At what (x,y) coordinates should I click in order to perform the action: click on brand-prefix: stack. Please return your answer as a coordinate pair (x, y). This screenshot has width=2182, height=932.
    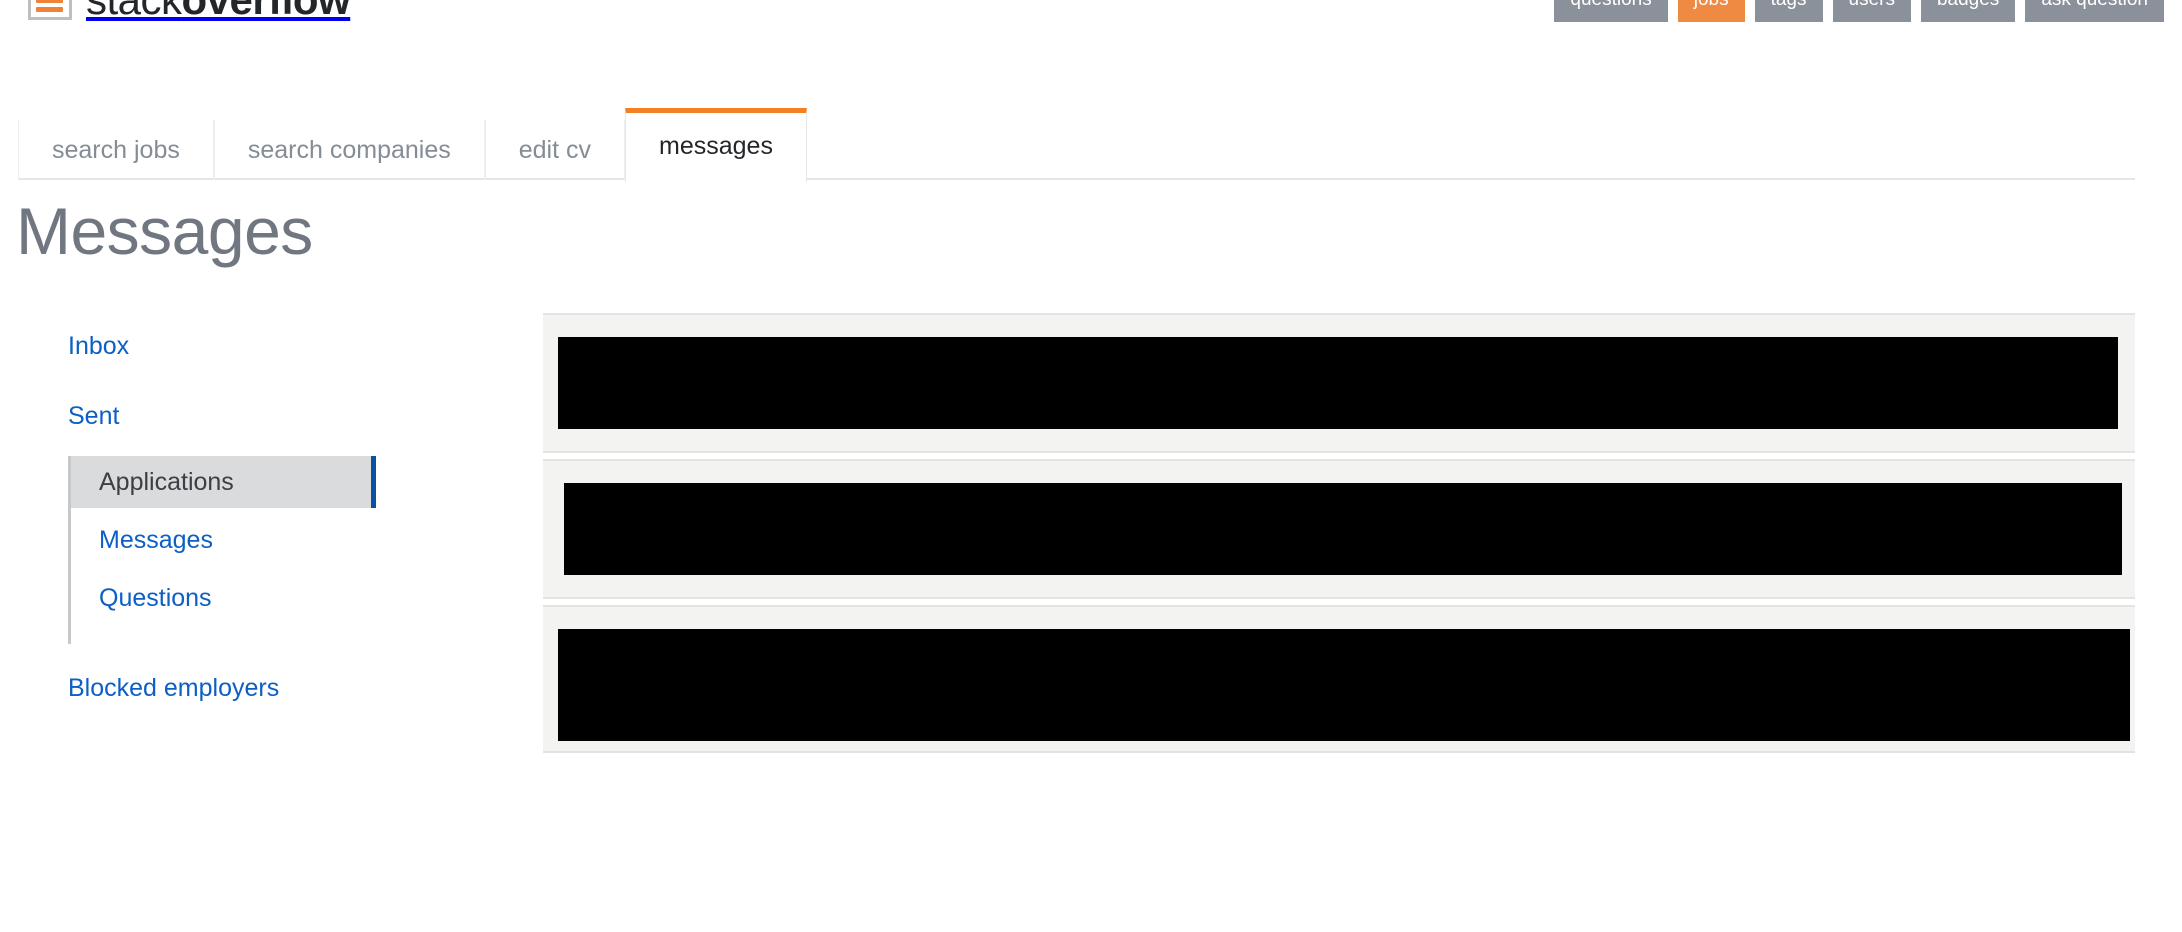
    Looking at the image, I should click on (134, 11).